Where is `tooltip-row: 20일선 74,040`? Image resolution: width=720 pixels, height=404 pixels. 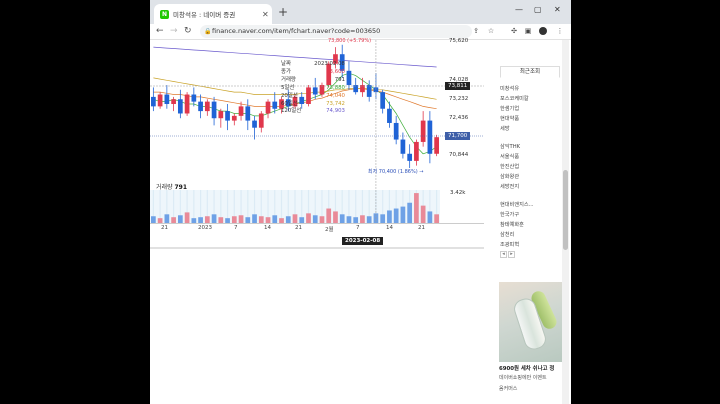
tooltip-row: 20일선 74,040 is located at coordinates (313, 97).